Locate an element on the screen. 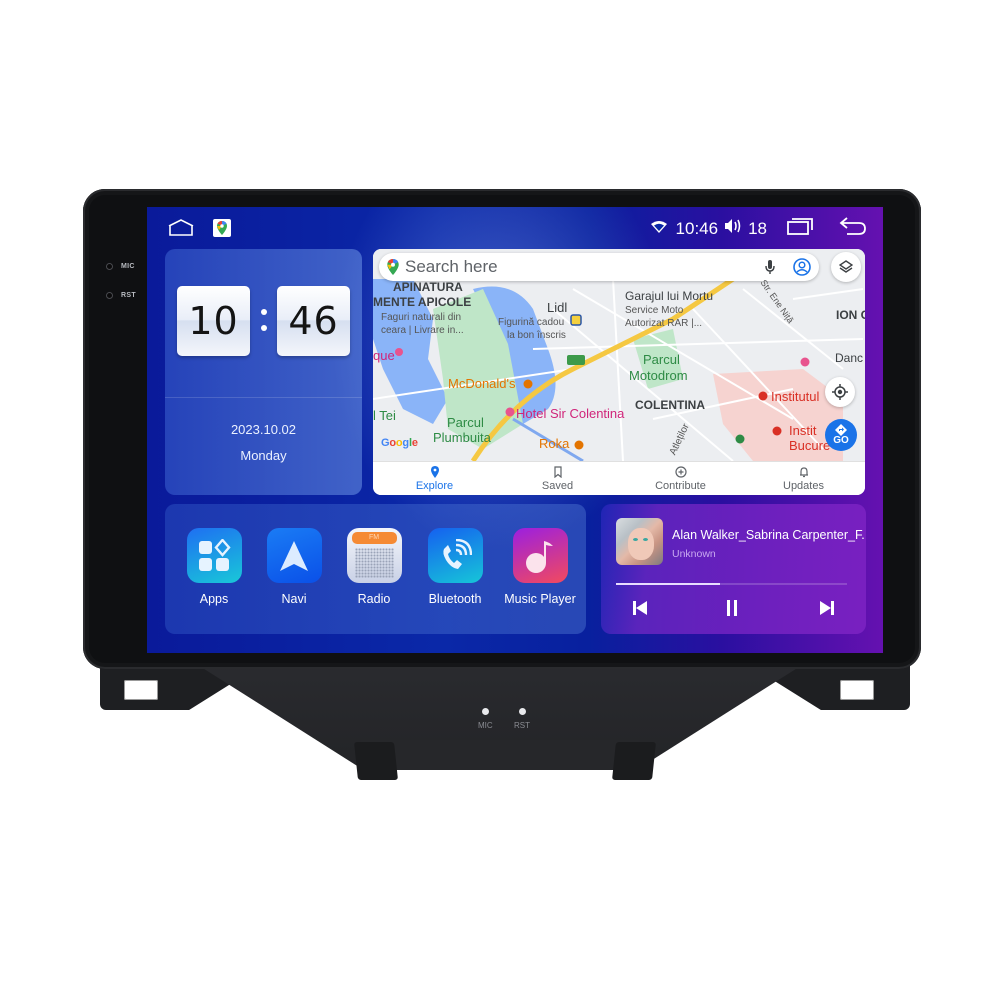 This screenshot has height=1000, width=1000. previous-icon is located at coordinates (640, 608).